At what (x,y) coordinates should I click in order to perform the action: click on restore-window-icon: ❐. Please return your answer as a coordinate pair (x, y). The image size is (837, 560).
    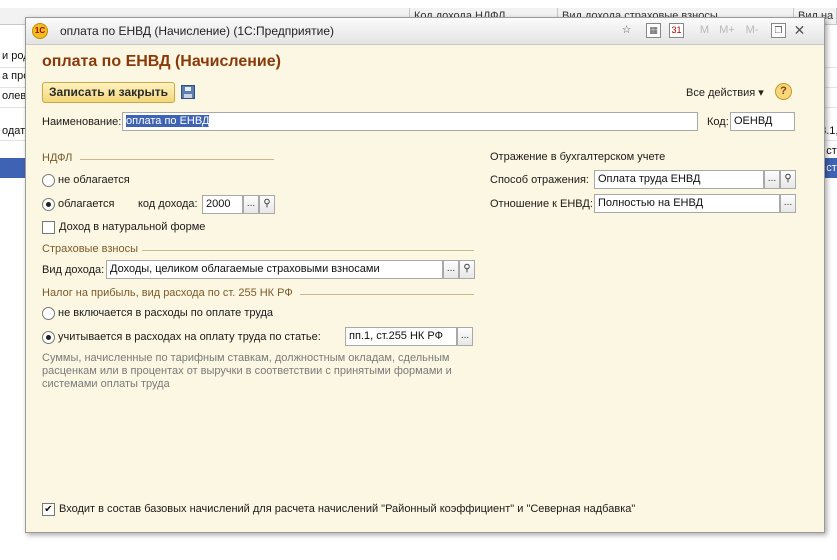
    Looking at the image, I should click on (778, 30).